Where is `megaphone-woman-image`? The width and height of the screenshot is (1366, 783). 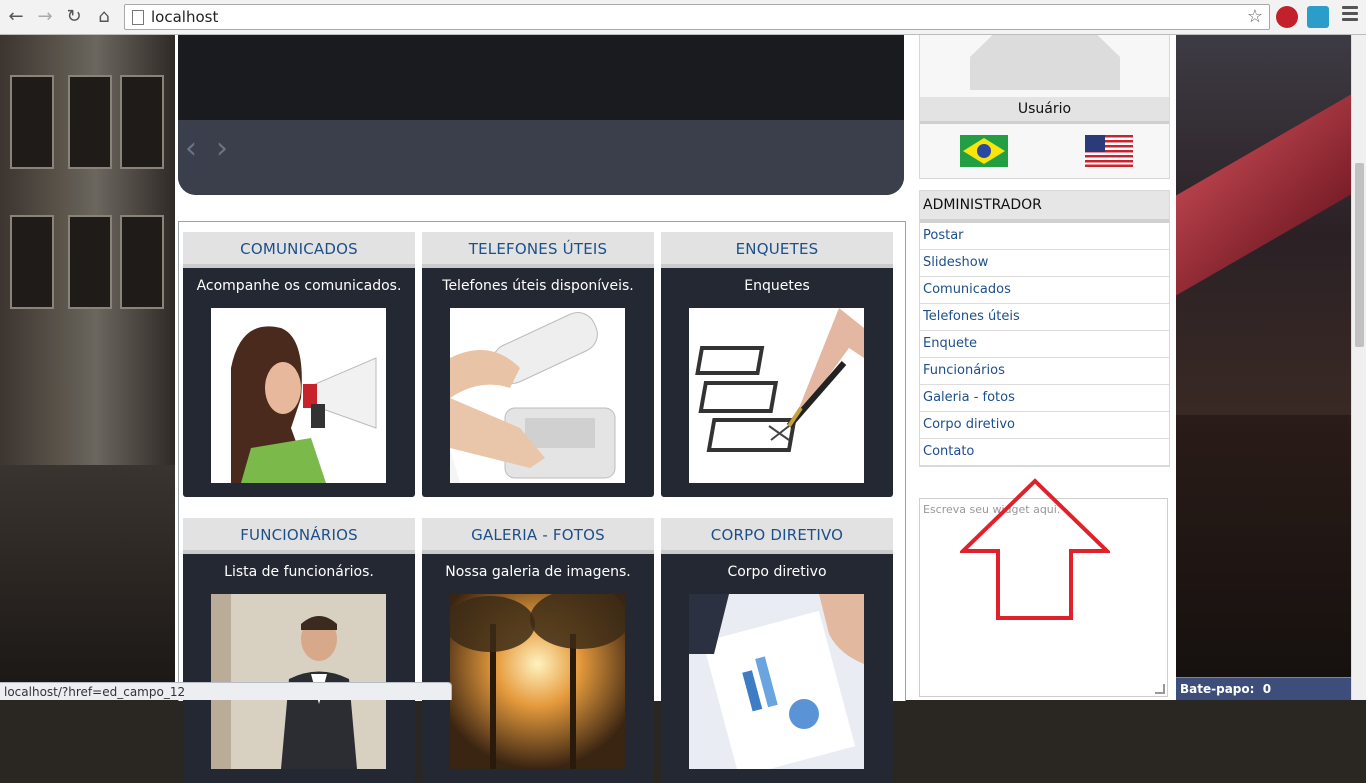
megaphone-woman-image is located at coordinates (298, 395).